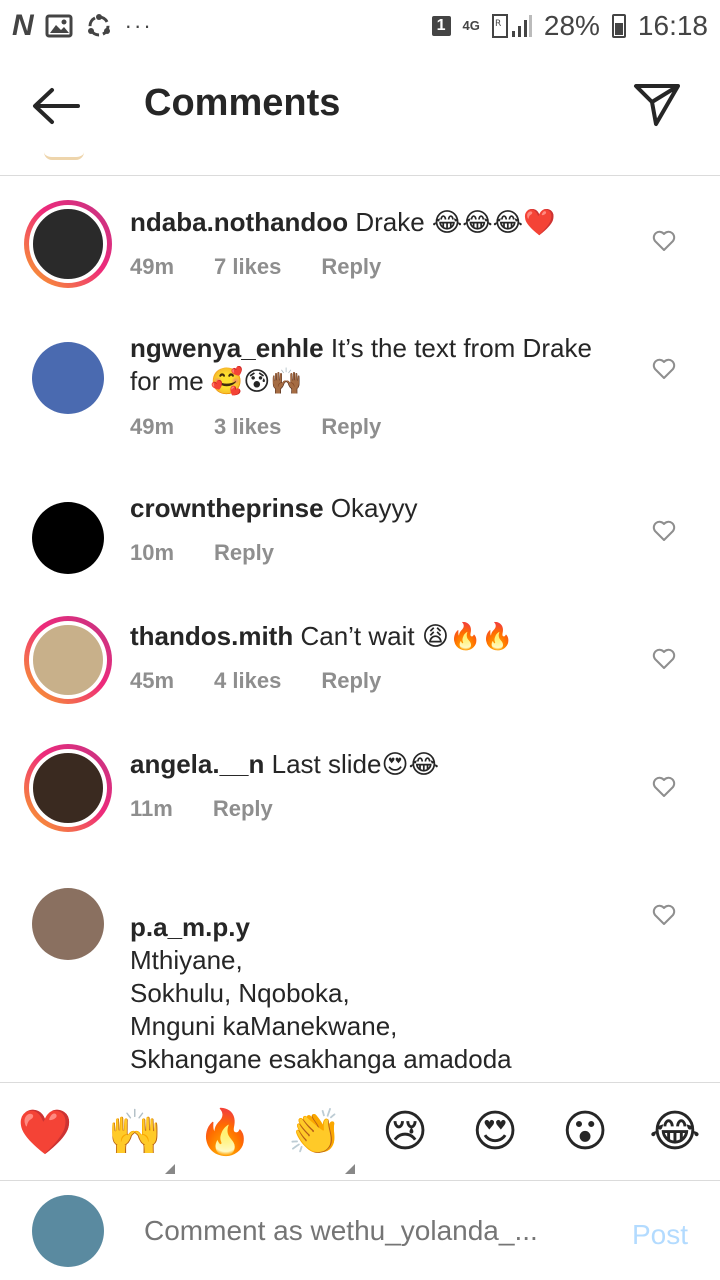 This screenshot has height=1280, width=720. I want to click on comment-likes: 4 likes, so click(247, 681).